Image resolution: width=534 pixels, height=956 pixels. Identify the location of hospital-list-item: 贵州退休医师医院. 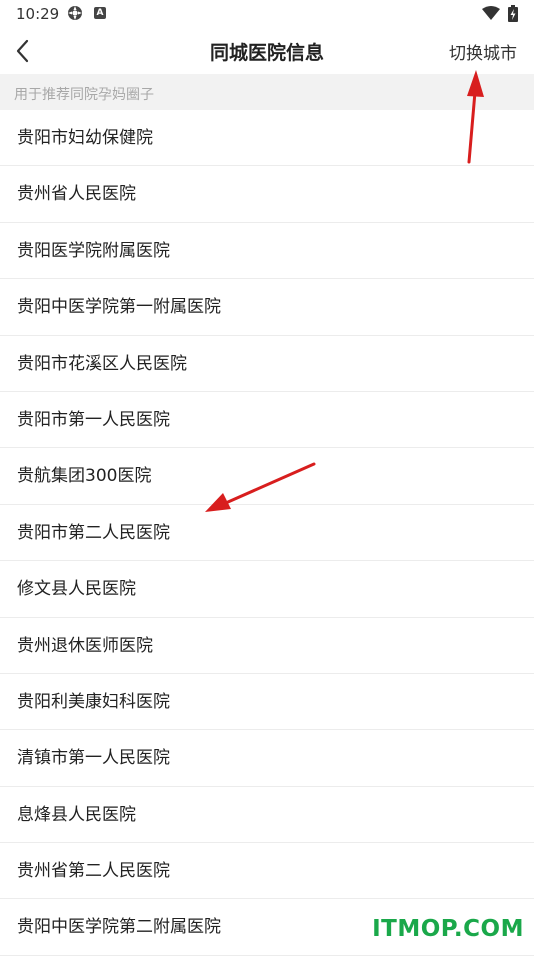
(267, 646).